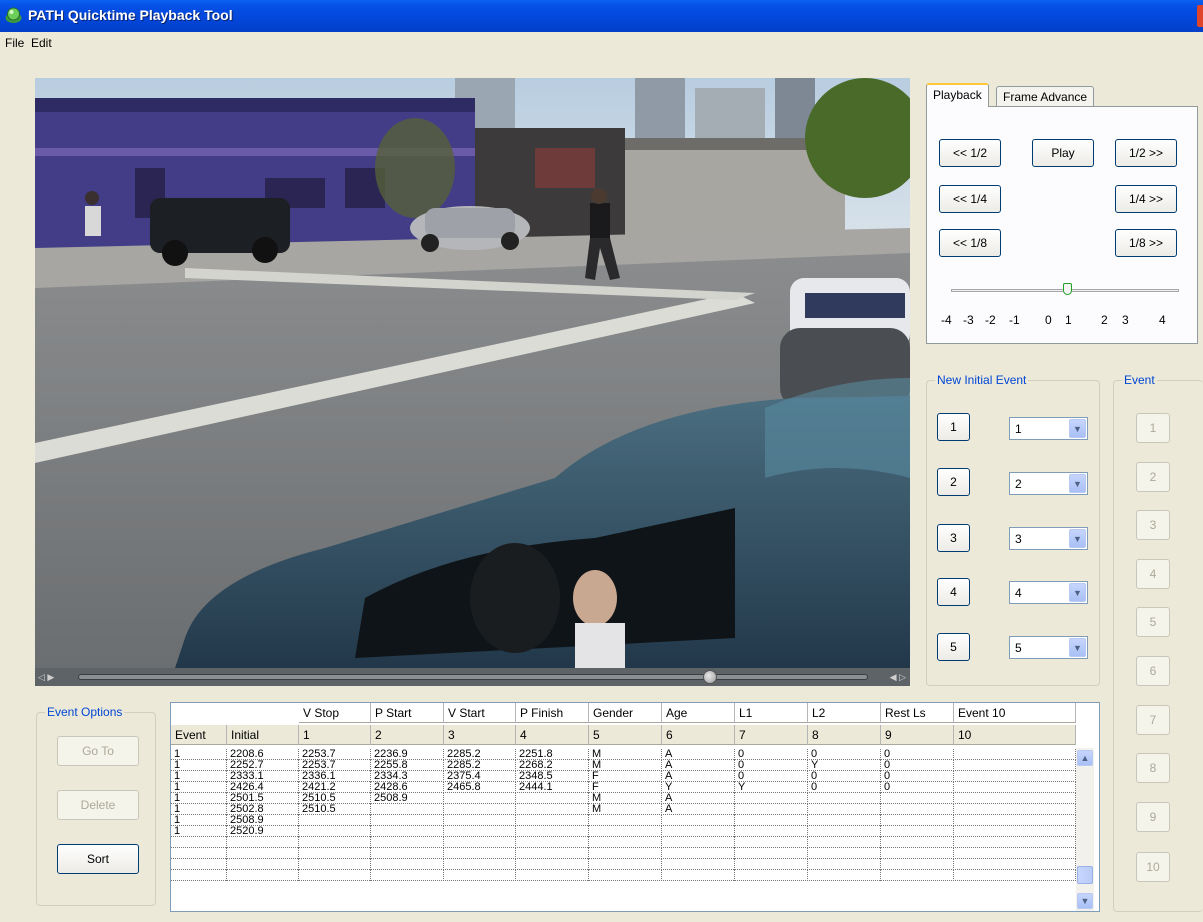 This screenshot has width=1203, height=922. What do you see at coordinates (480, 776) in the screenshot?
I see `table-cell: 2375.4` at bounding box center [480, 776].